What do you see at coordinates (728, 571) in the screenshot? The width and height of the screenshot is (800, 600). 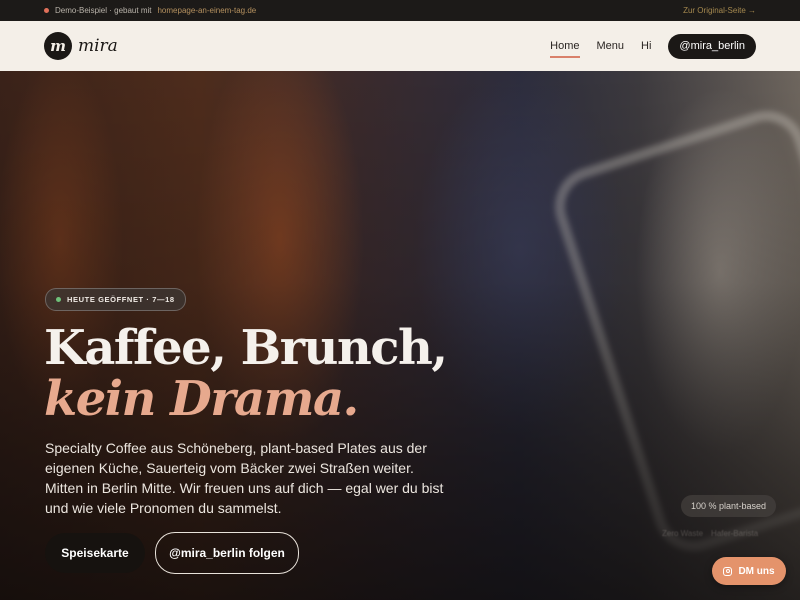 I see `instagram-icon` at bounding box center [728, 571].